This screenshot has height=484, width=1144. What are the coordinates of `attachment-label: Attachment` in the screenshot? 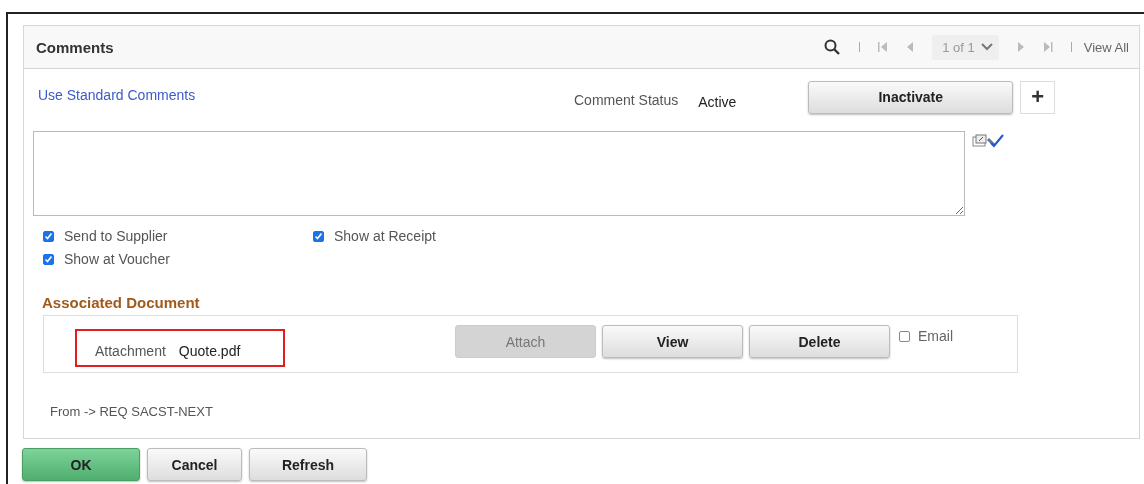 It's located at (130, 351).